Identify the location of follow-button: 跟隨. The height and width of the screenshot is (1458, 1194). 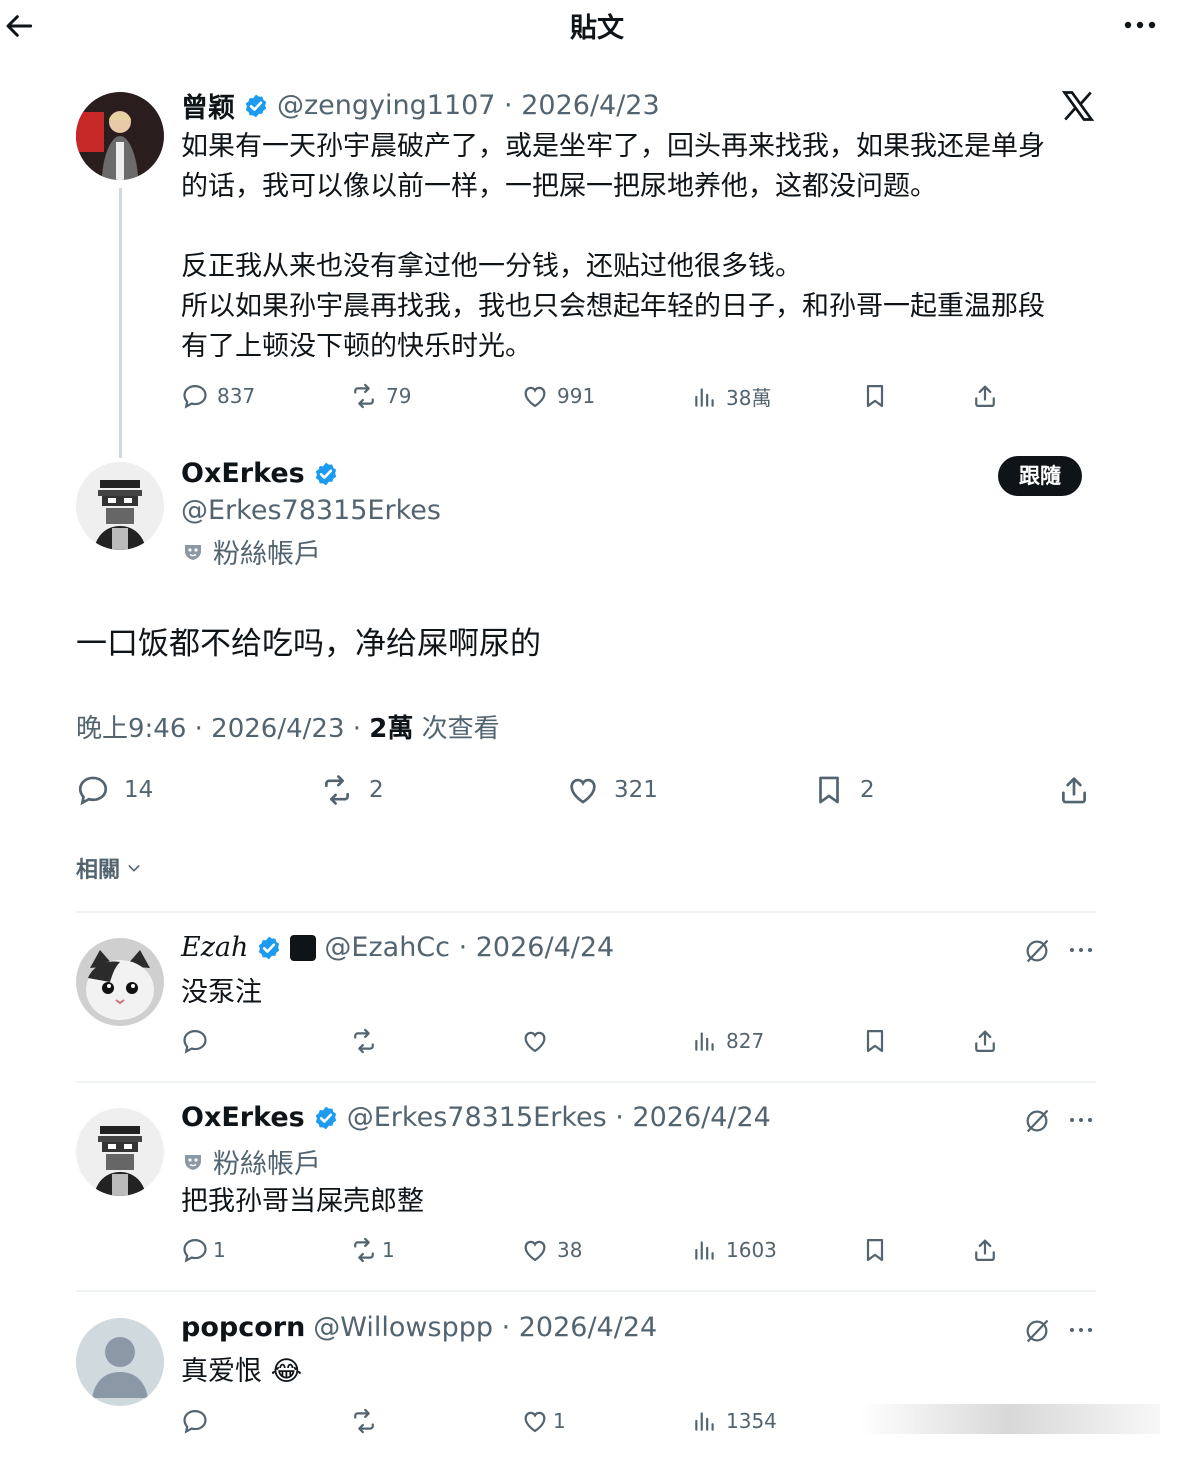
(1040, 476).